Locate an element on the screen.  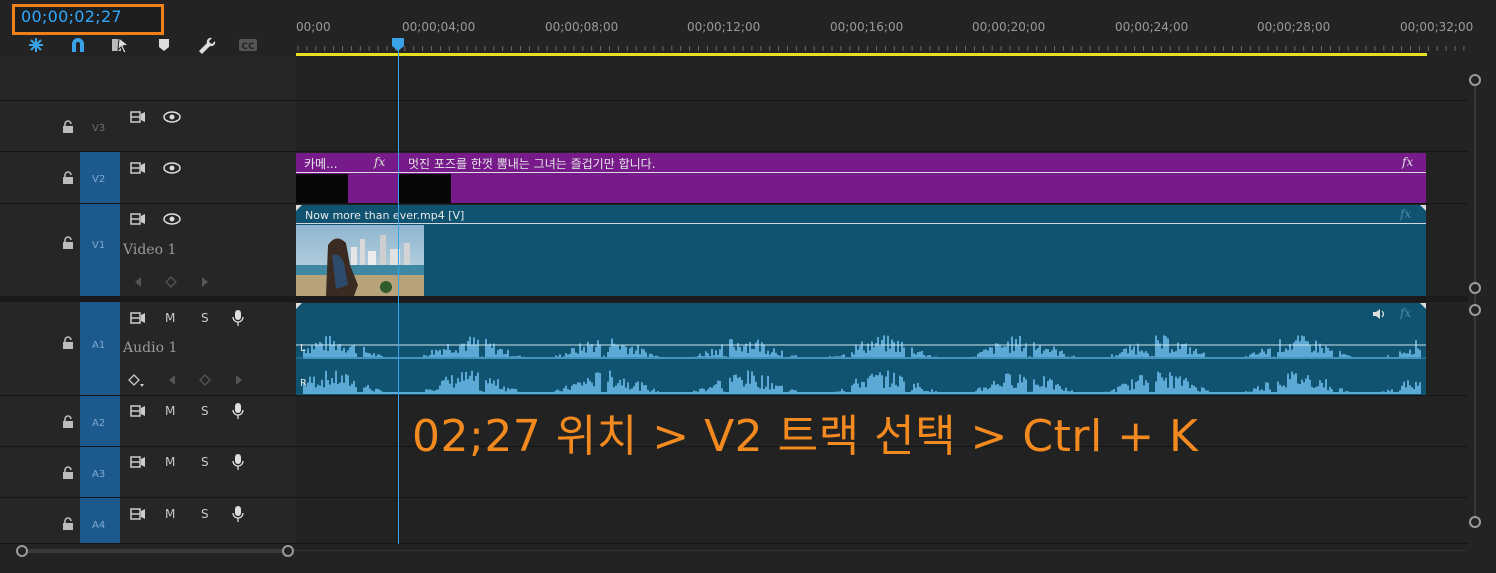
track-label: A2 is located at coordinates (99, 423).